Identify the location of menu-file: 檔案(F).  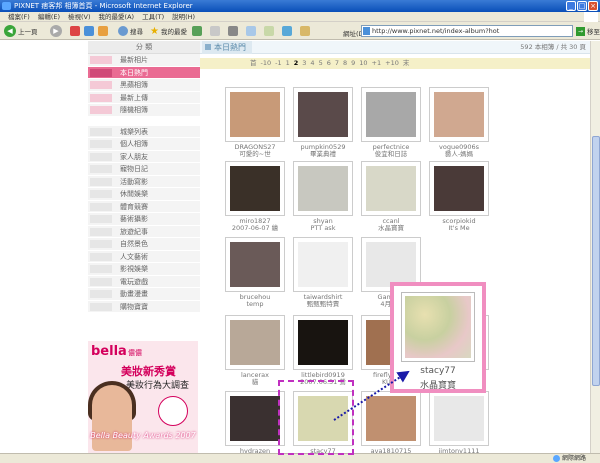
(19, 16).